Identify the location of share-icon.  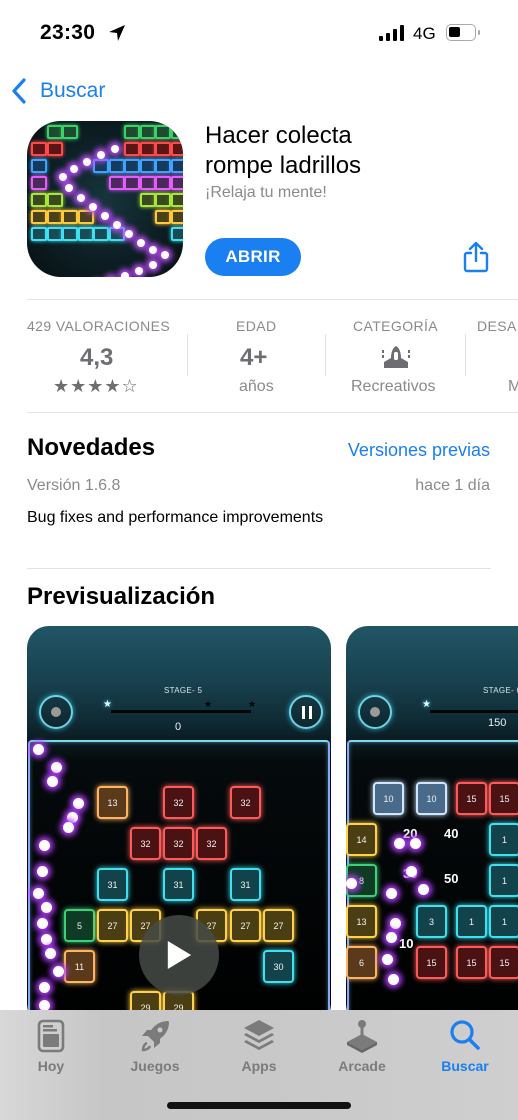
(476, 257).